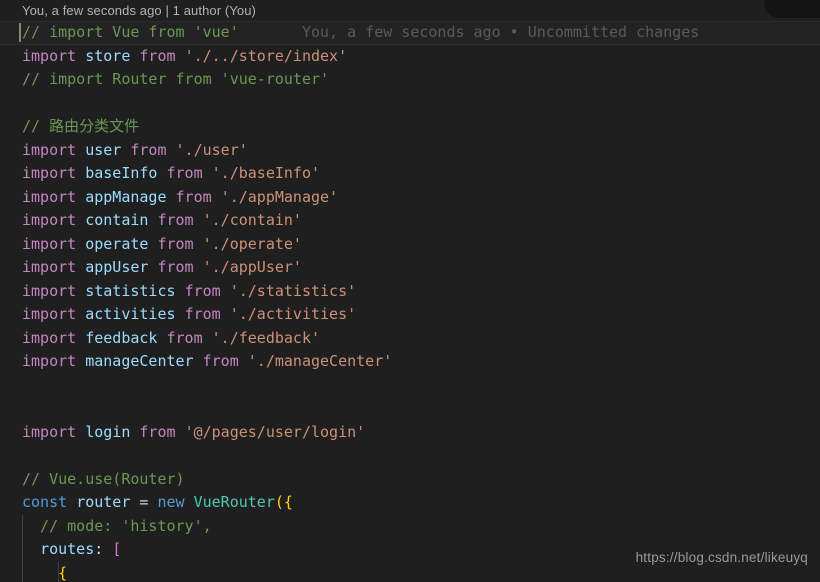 Image resolution: width=820 pixels, height=582 pixels. I want to click on code-line: // 路由分类文件, so click(410, 127).